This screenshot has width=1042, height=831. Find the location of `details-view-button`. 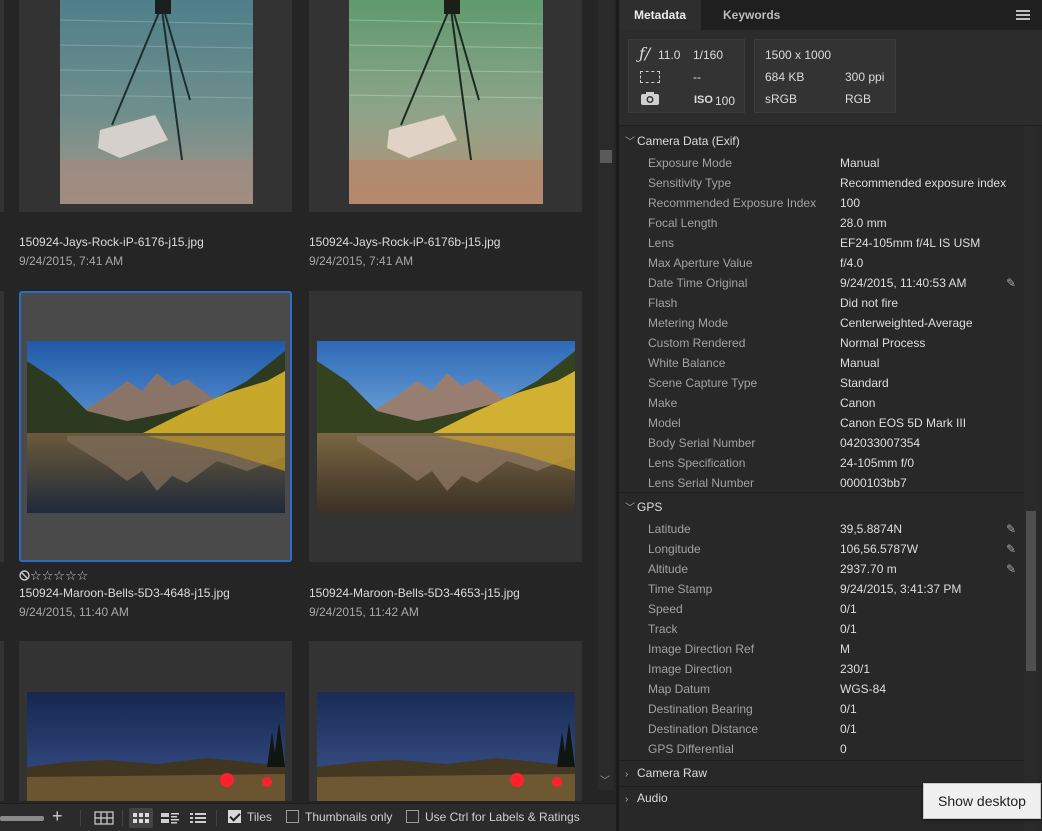

details-view-button is located at coordinates (170, 818).